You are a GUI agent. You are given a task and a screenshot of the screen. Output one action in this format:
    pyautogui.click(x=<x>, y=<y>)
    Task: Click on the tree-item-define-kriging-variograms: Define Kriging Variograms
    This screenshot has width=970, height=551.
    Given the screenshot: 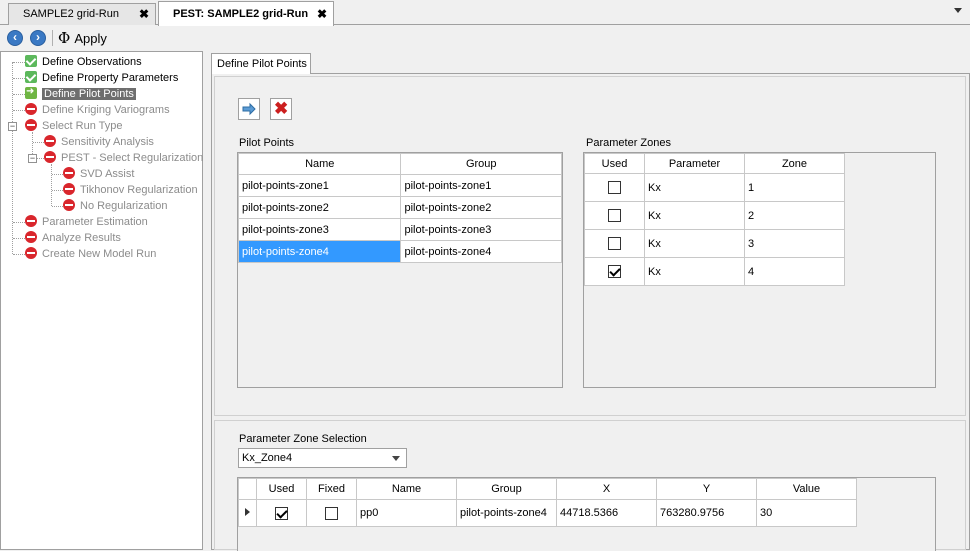 What is the action you would take?
    pyautogui.click(x=97, y=111)
    